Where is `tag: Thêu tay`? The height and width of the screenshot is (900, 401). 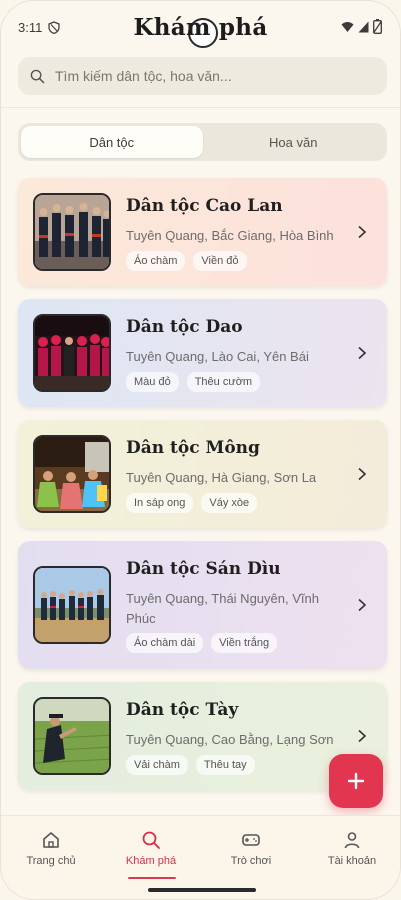 tag: Thêu tay is located at coordinates (225, 765).